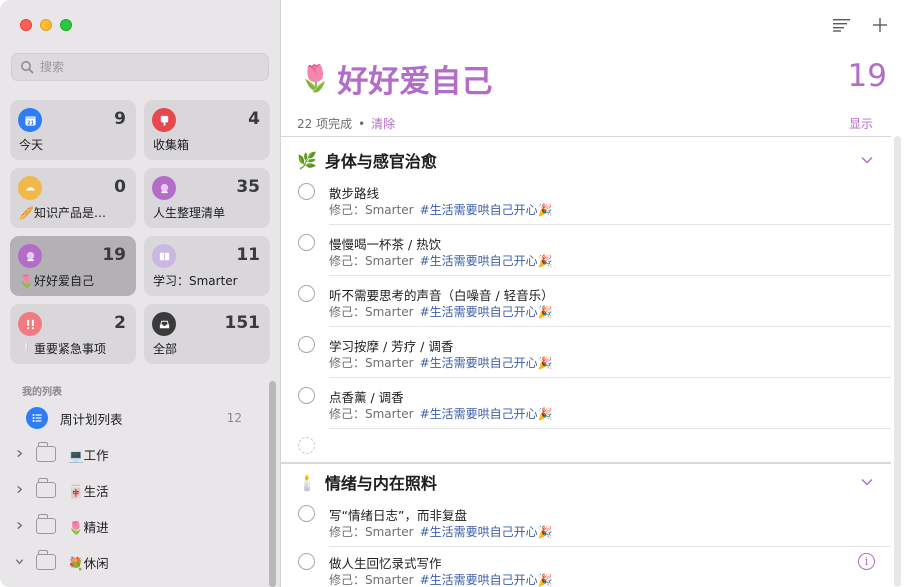 The width and height of the screenshot is (905, 587). Describe the element at coordinates (861, 123) in the screenshot. I see `show-button: 显示` at that location.